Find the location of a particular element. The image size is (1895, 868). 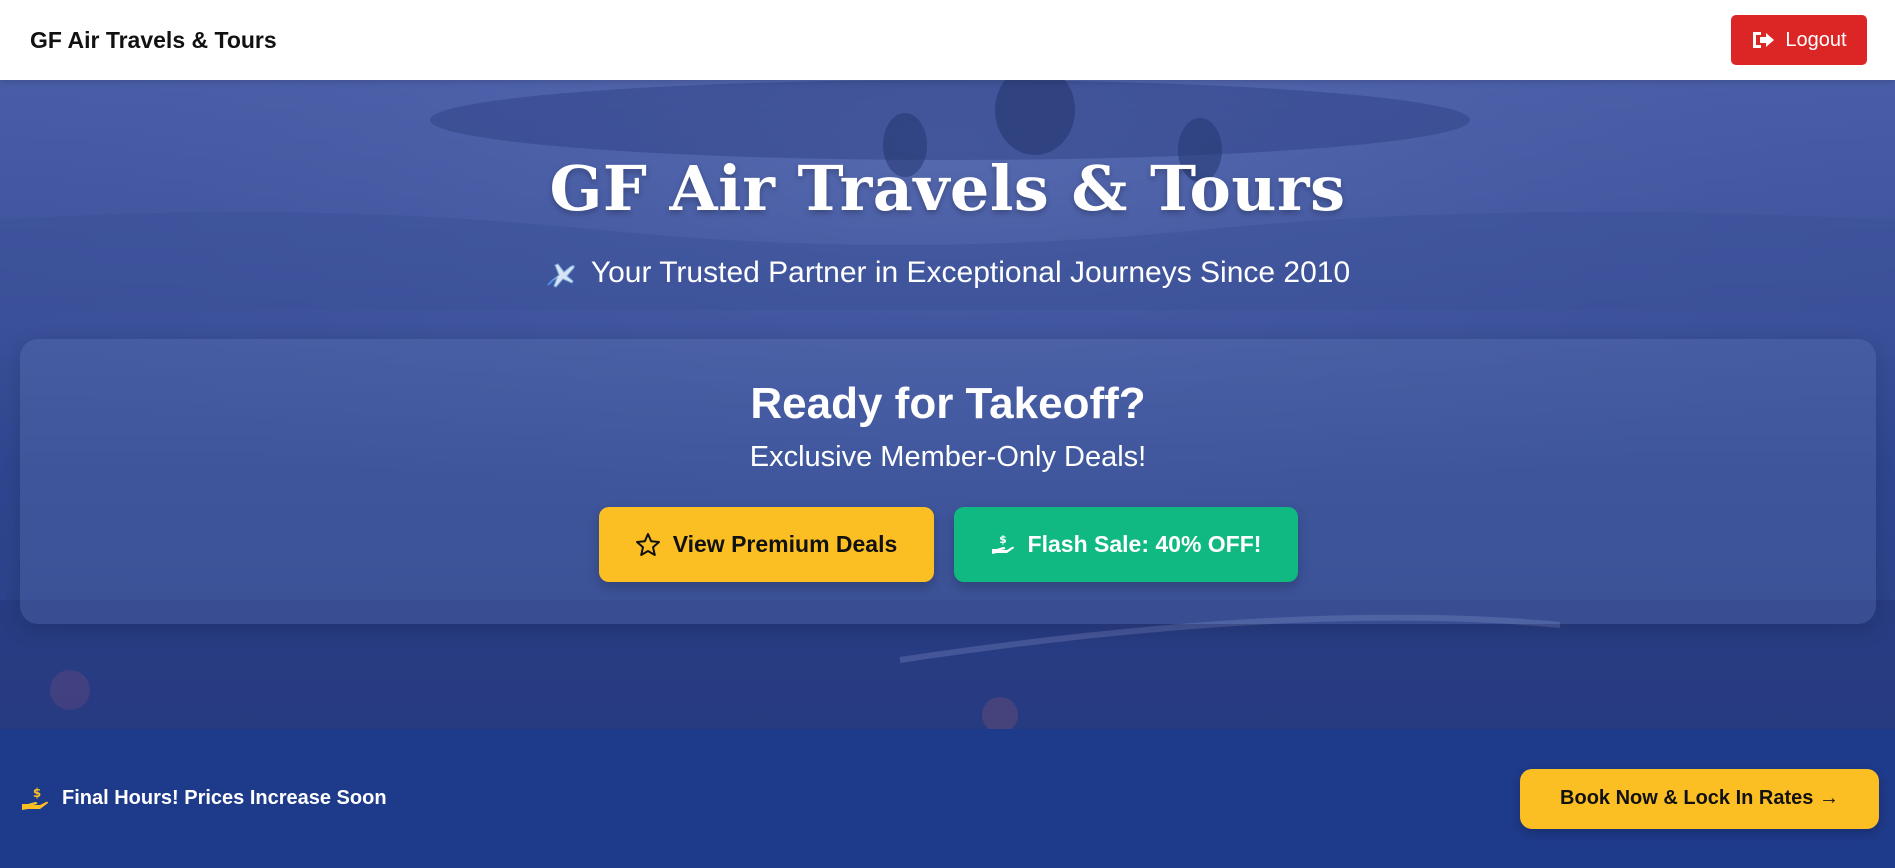

sign-out-icon is located at coordinates (1764, 40).